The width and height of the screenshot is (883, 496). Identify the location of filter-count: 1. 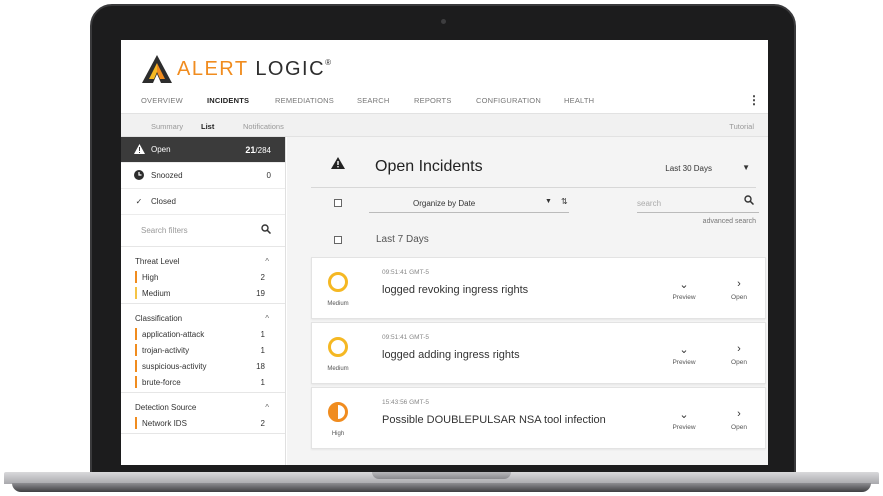
(262, 382).